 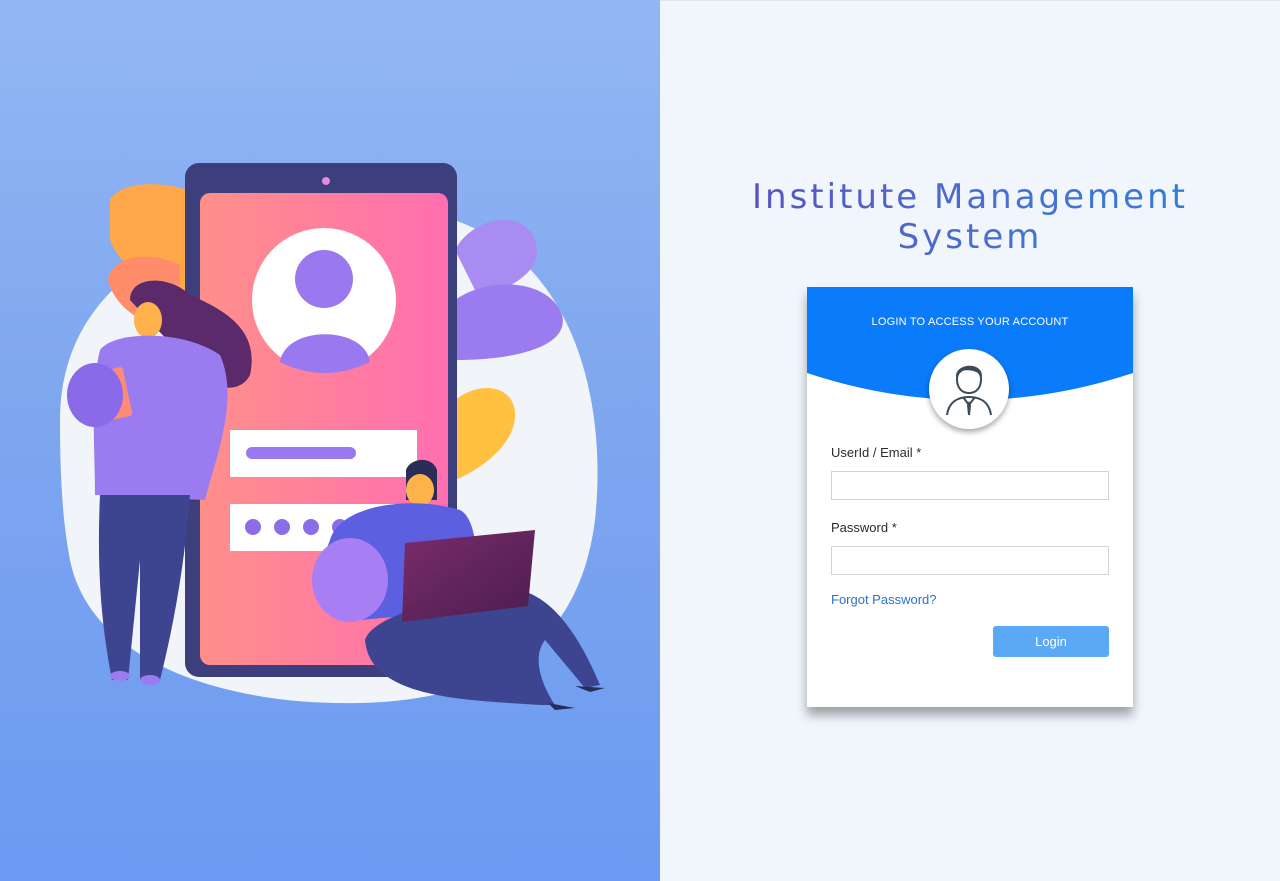 What do you see at coordinates (970, 485) in the screenshot?
I see `userid-input` at bounding box center [970, 485].